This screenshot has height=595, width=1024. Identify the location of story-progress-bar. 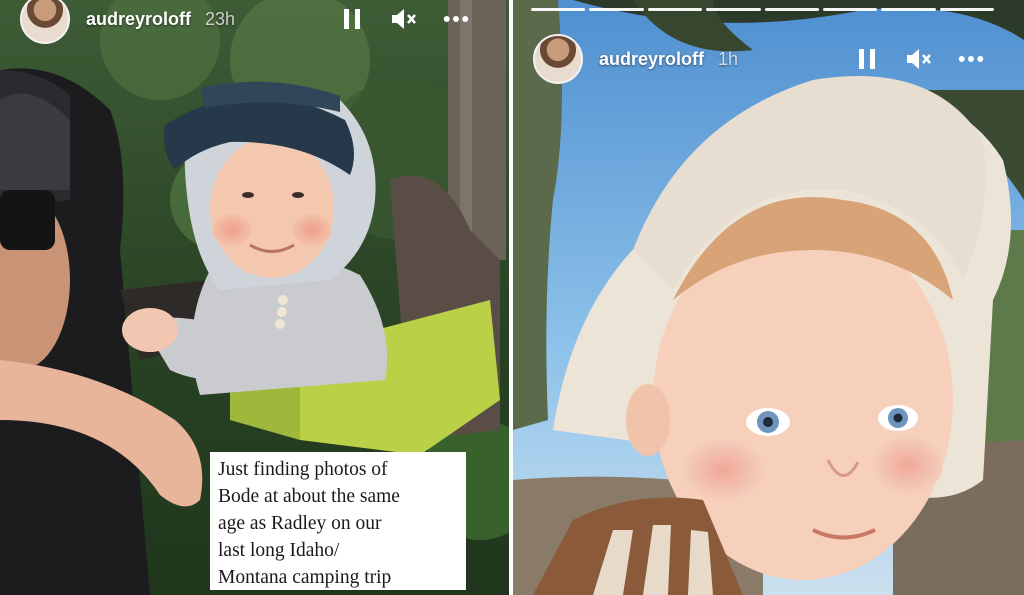
(762, 9).